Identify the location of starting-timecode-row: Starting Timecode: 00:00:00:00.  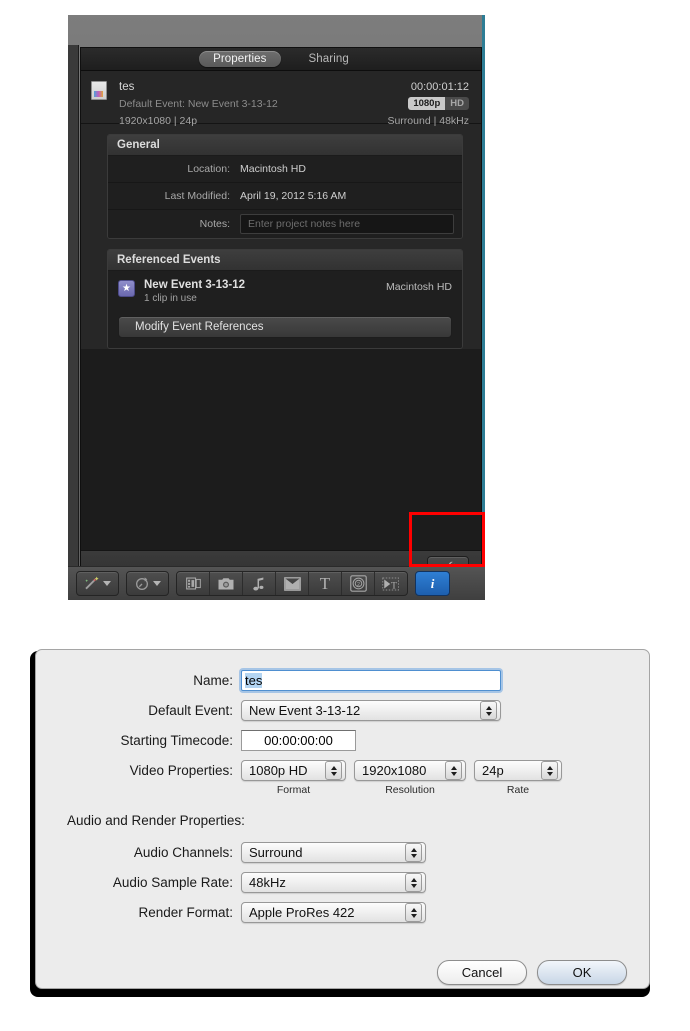
(342, 740).